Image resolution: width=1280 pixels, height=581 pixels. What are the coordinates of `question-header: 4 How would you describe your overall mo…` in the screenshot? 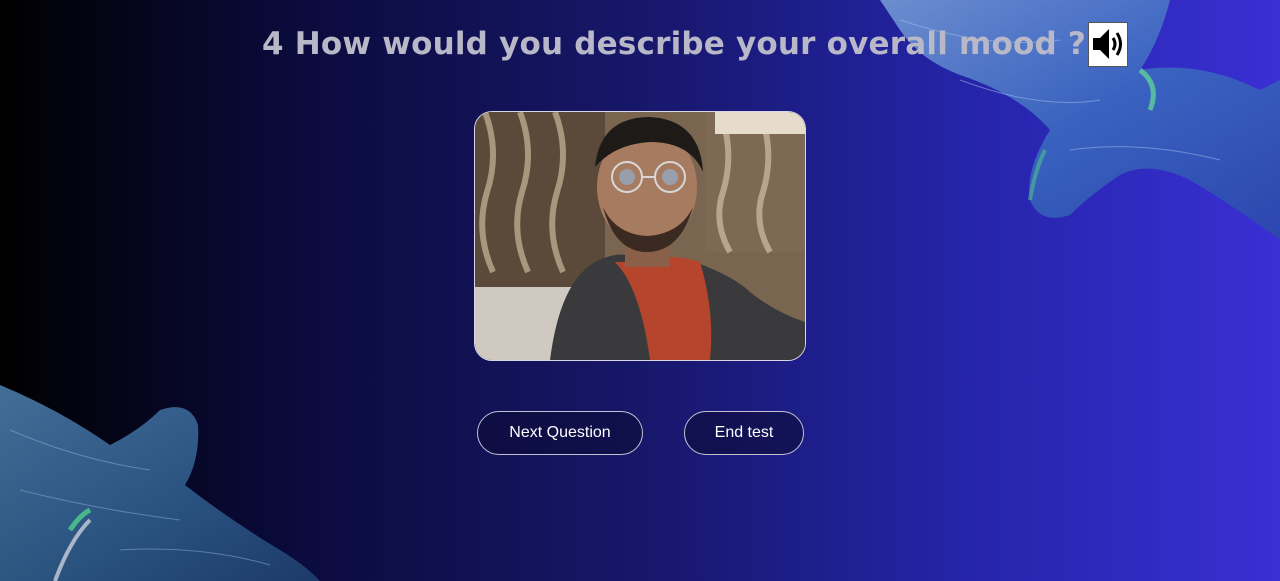 It's located at (695, 44).